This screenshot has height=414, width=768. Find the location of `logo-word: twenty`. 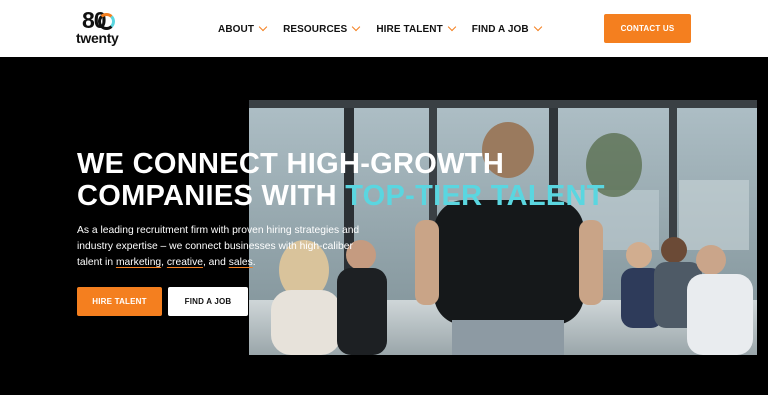

logo-word: twenty is located at coordinates (97, 38).